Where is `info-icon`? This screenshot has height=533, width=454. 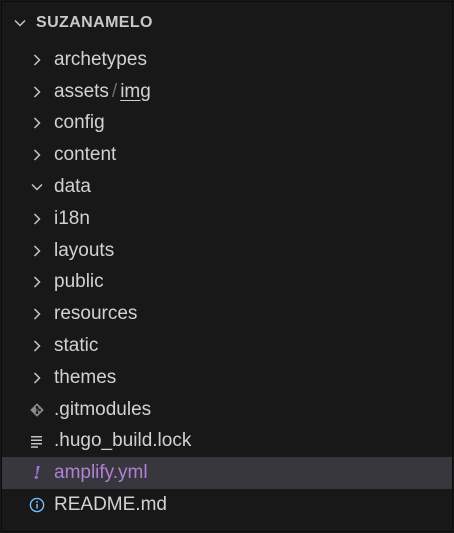 info-icon is located at coordinates (37, 505).